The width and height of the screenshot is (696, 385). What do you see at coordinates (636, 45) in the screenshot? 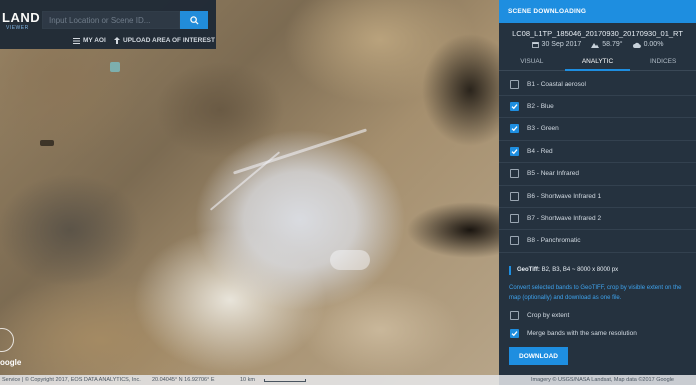
I see `cloud-icon` at bounding box center [636, 45].